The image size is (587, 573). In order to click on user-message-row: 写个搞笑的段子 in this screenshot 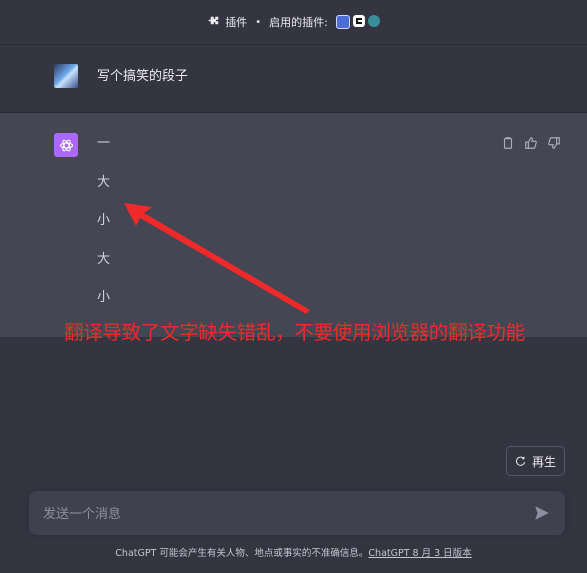, I will do `click(293, 79)`.